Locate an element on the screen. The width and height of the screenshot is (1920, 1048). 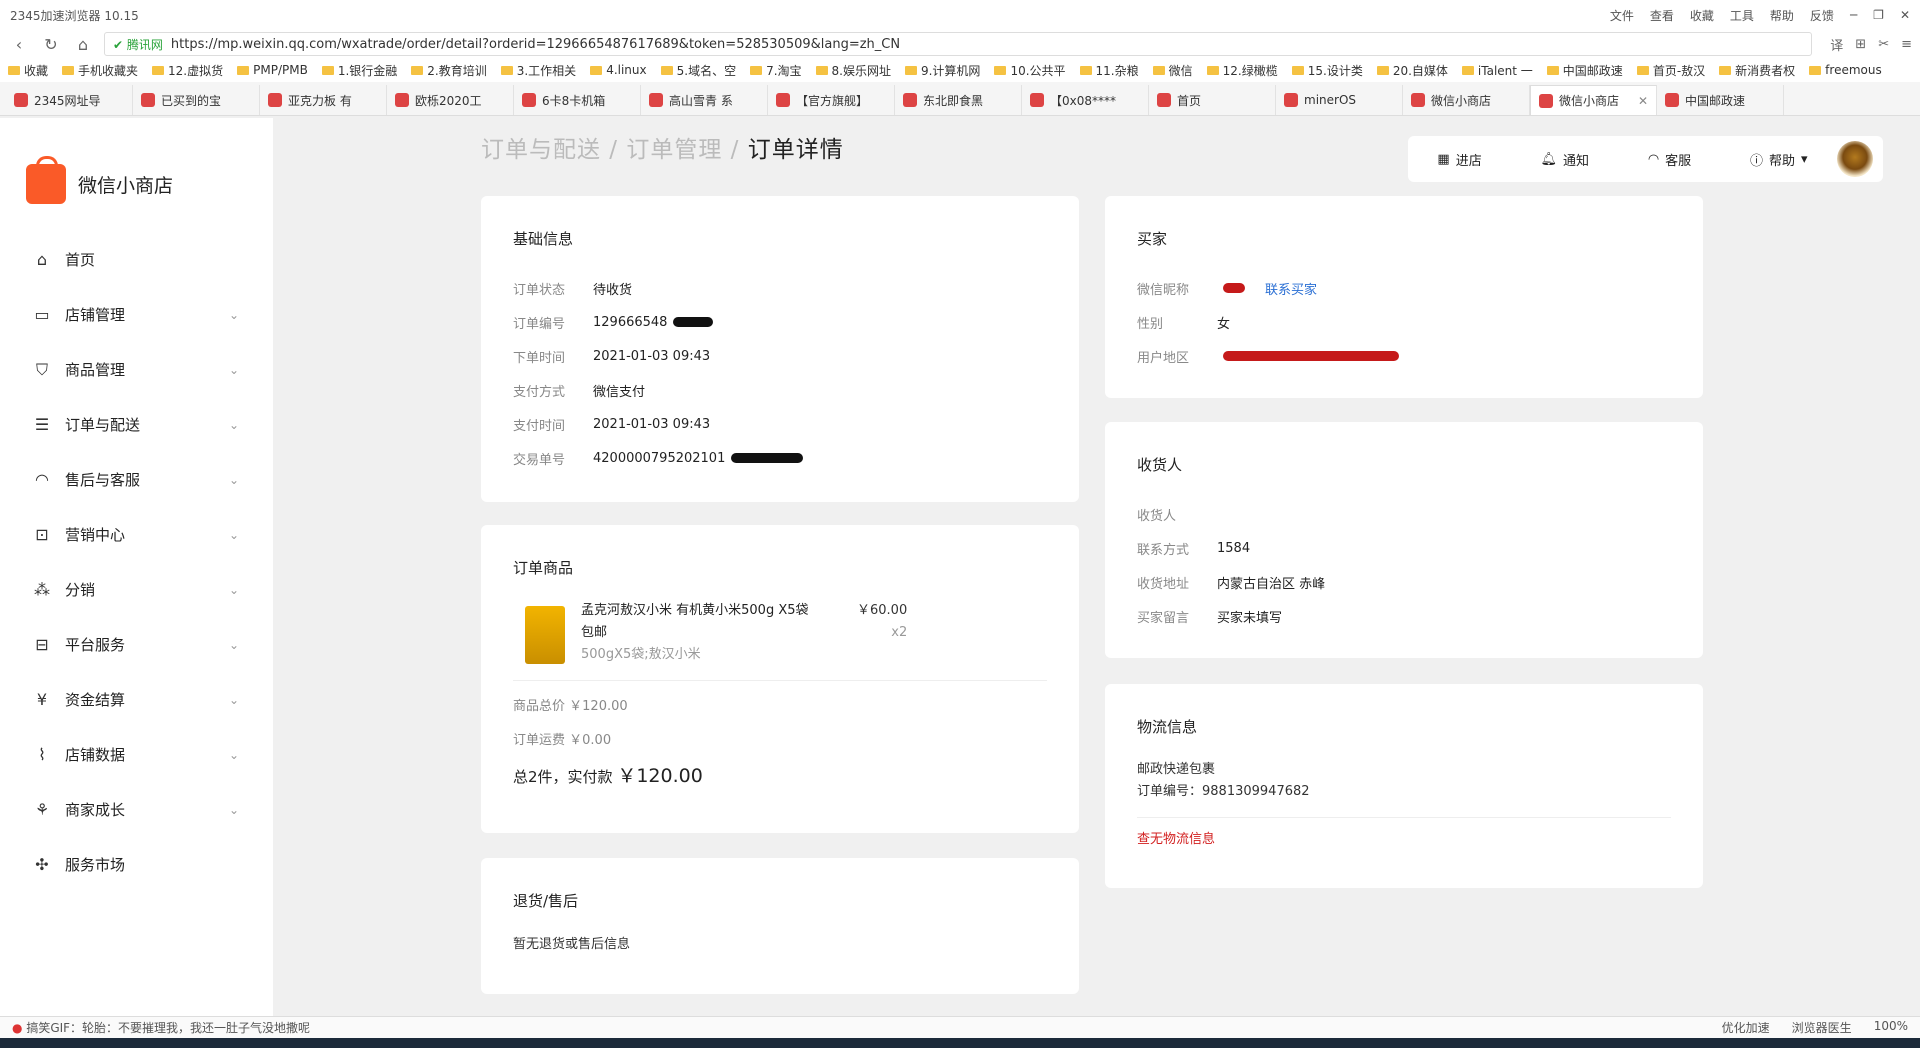
apps-icon: ⊞ is located at coordinates (1860, 44).